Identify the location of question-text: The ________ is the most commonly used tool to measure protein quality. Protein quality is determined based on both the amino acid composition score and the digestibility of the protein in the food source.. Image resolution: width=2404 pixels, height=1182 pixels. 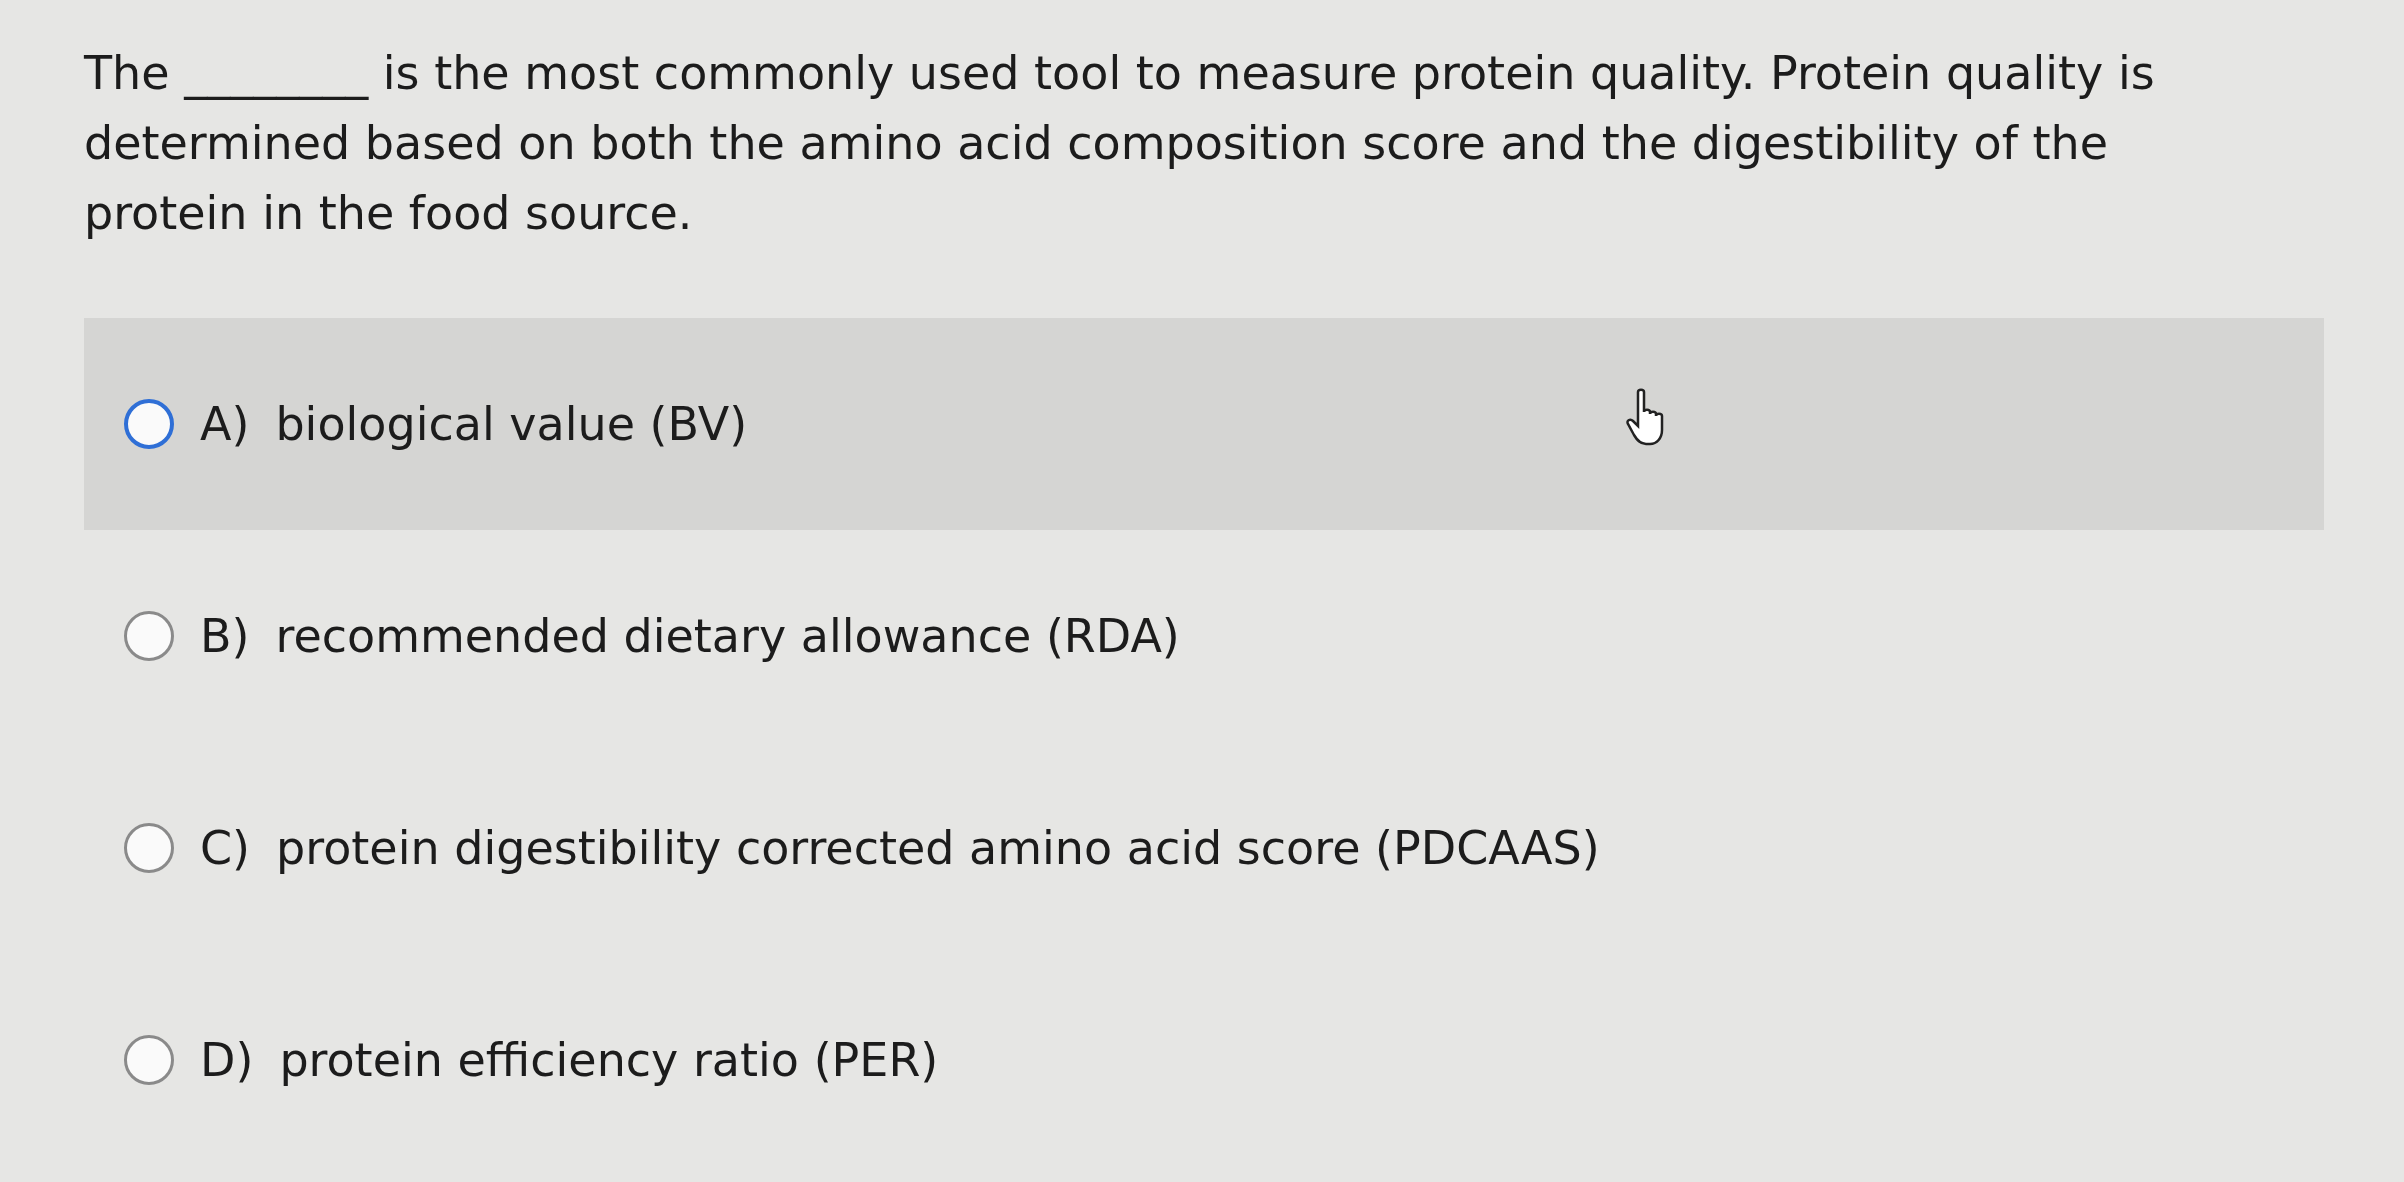
(1120, 143).